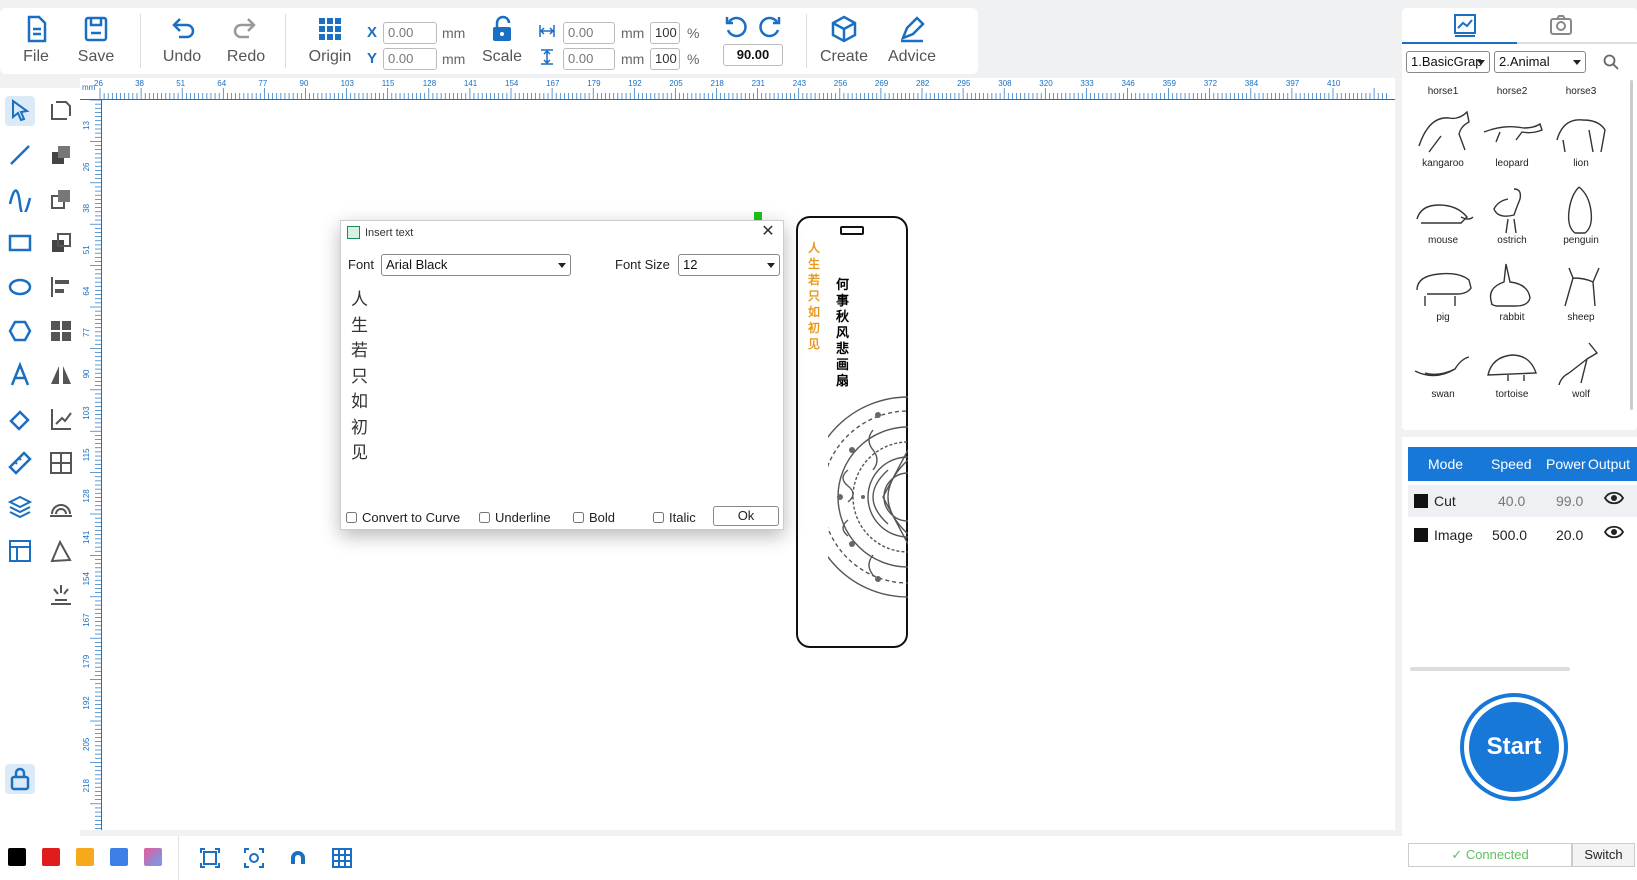 This screenshot has width=1637, height=880. What do you see at coordinates (1465, 25) in the screenshot?
I see `tab-shape-library` at bounding box center [1465, 25].